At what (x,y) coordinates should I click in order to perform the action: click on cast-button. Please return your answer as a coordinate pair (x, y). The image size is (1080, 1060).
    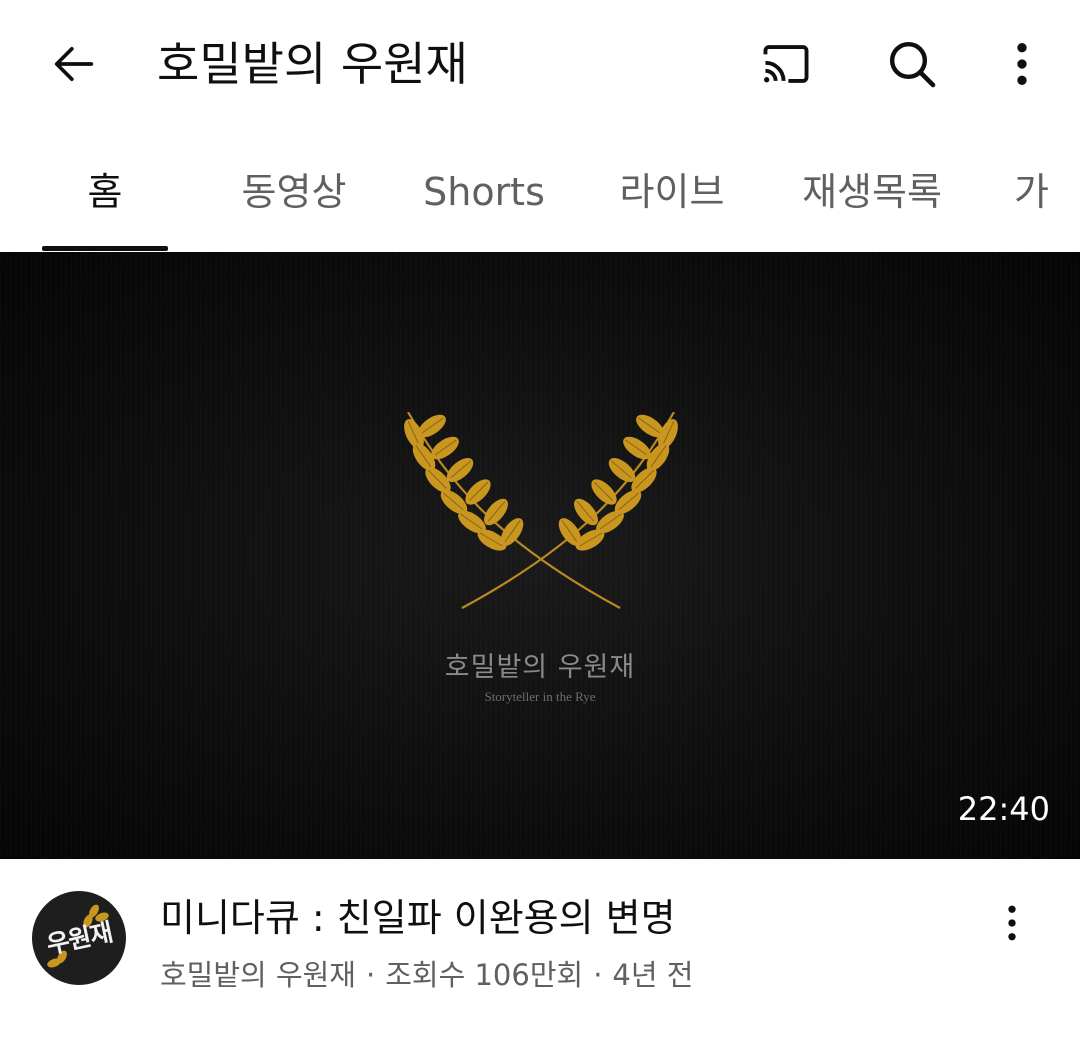
    Looking at the image, I should click on (786, 64).